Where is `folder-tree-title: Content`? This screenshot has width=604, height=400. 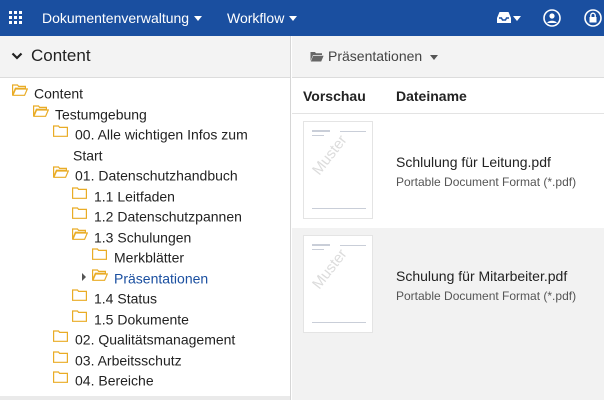 folder-tree-title: Content is located at coordinates (61, 55).